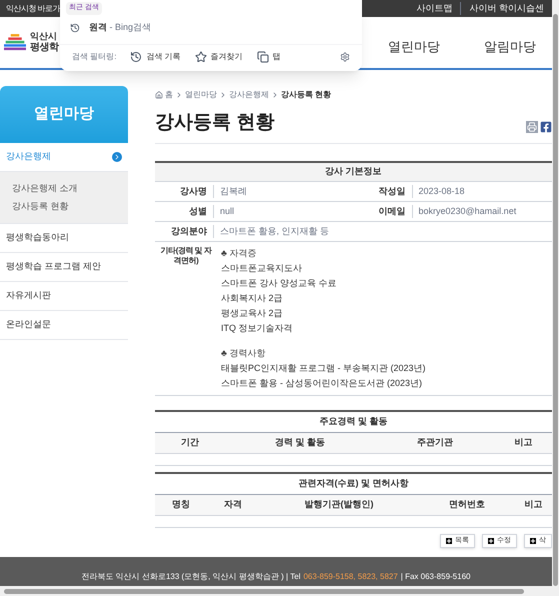 This screenshot has height=596, width=559. I want to click on list-line: 스마트폰 활용 - 삼성동어린이작은도서관 (2023년), so click(322, 383).